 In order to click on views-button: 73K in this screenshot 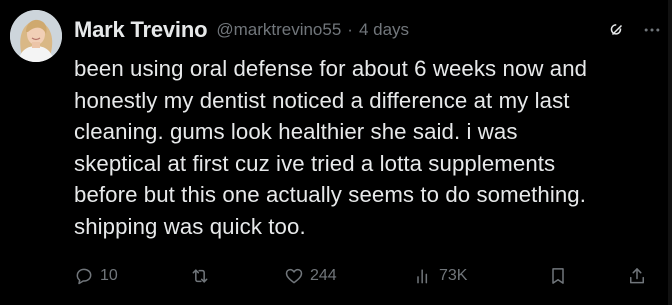, I will do `click(440, 276)`.